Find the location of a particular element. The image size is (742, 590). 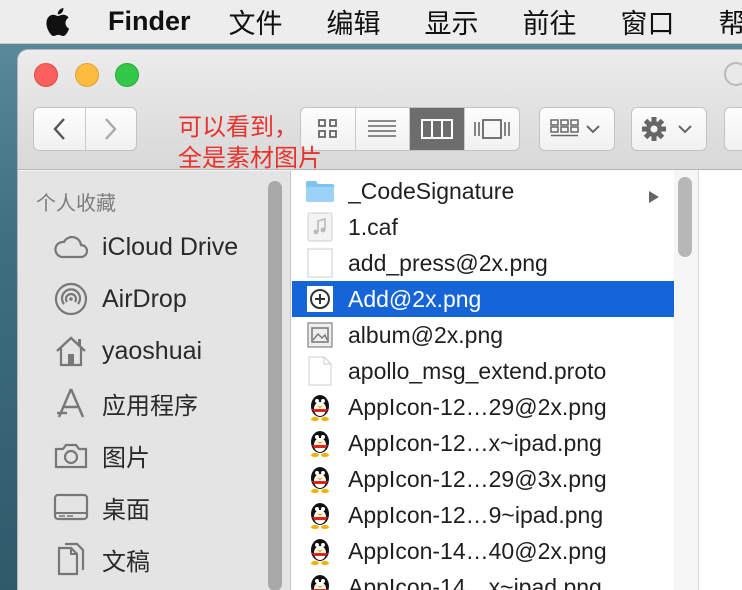

file-row: apollo_msg_extend.proto is located at coordinates (483, 371).